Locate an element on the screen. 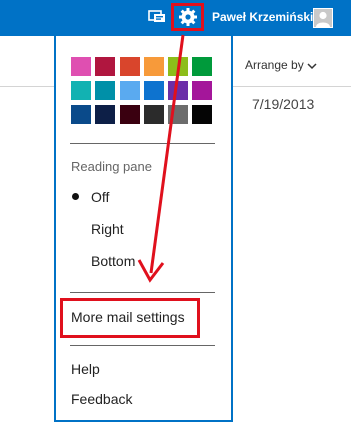  gear-icon is located at coordinates (187, 17).